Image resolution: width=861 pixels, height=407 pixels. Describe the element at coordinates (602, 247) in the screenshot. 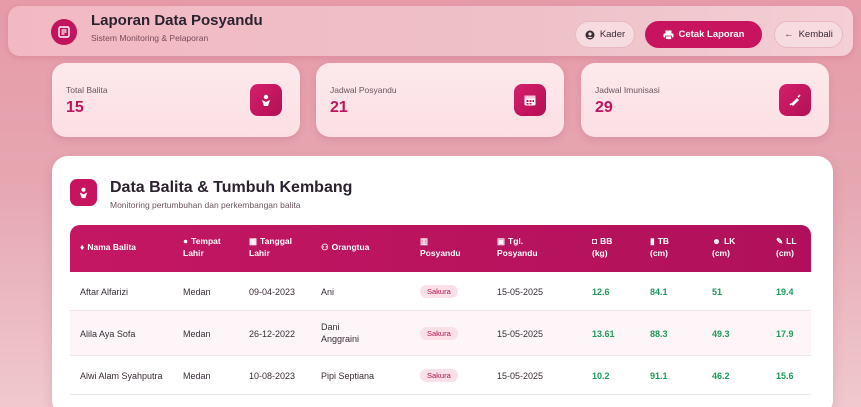

I see `column-header-bb: ◘ BB (kg)` at that location.